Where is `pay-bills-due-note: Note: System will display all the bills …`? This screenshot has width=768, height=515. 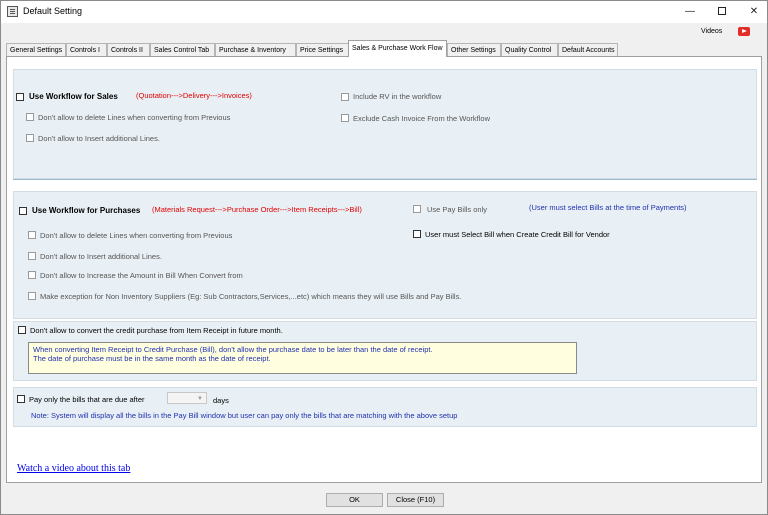
pay-bills-due-note: Note: System will display all the bills … is located at coordinates (244, 415).